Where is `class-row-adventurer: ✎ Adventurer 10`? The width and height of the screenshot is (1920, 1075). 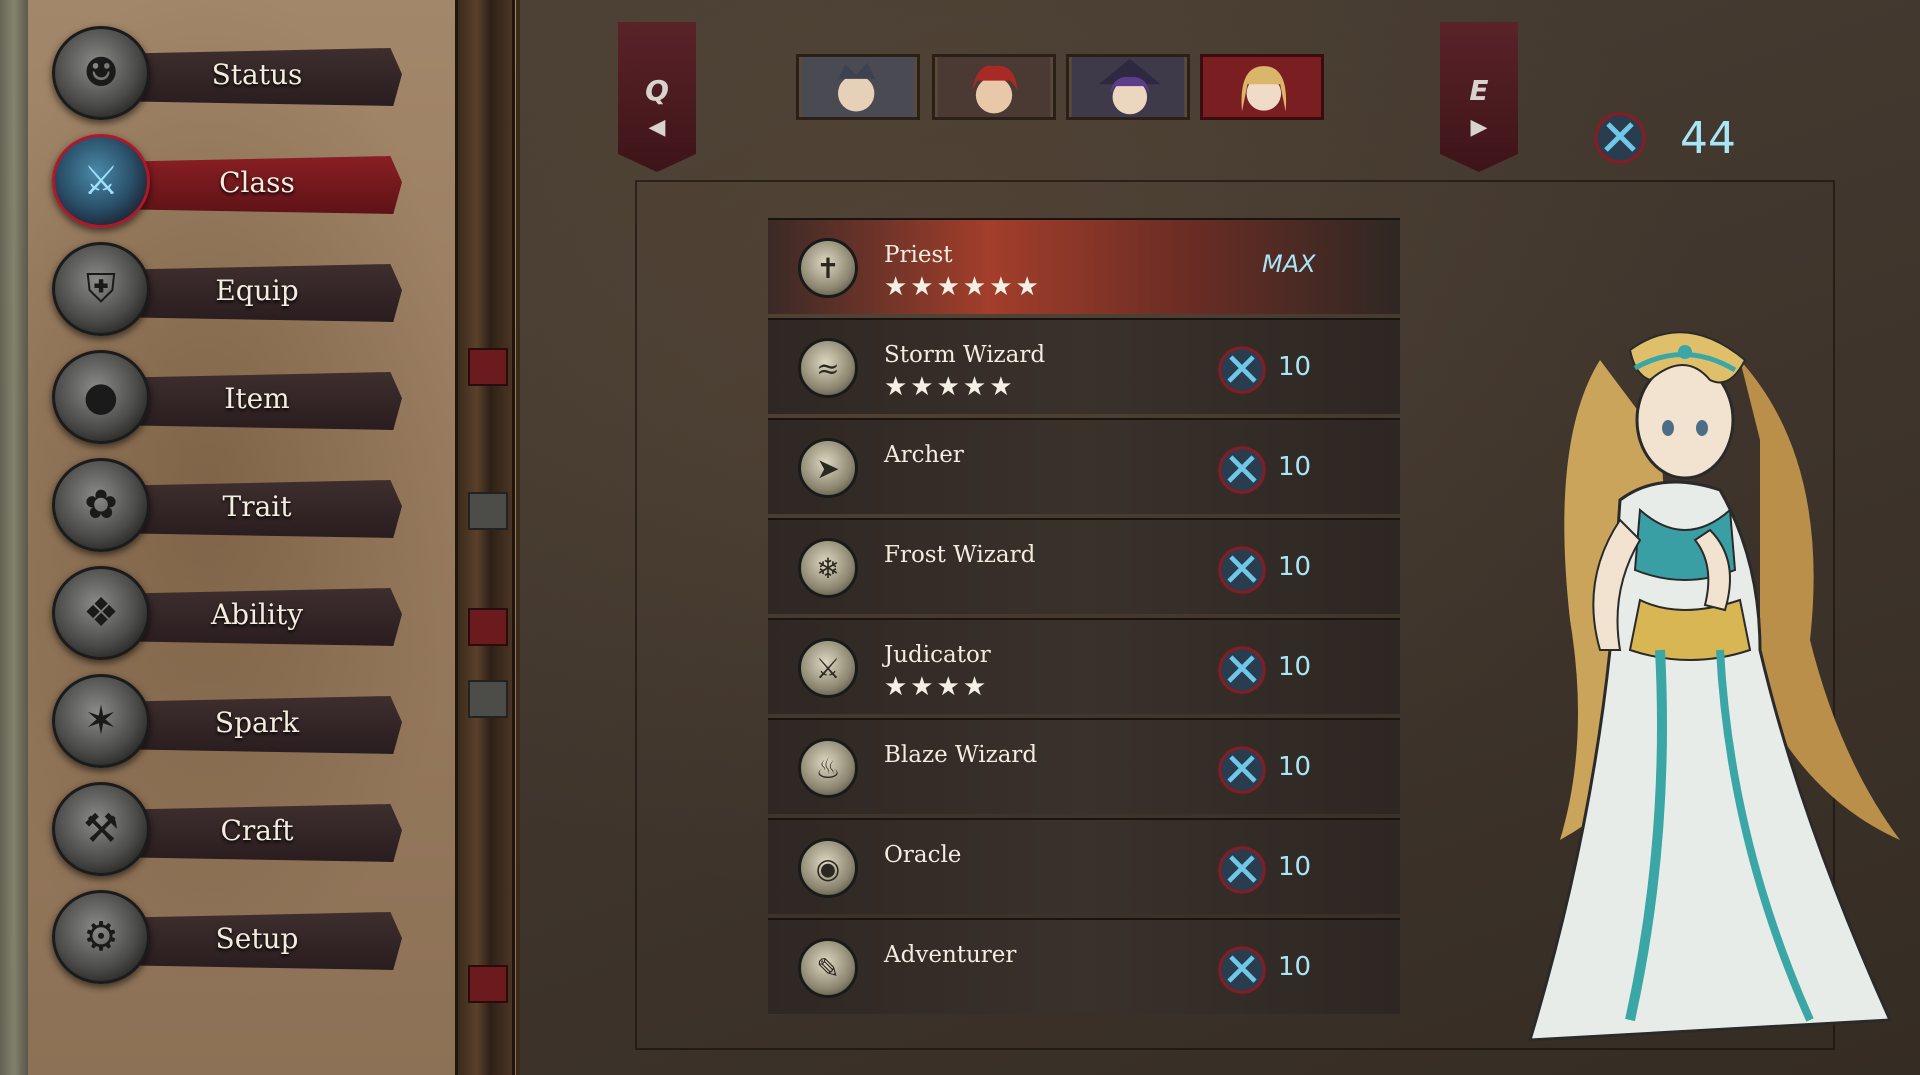
class-row-adventurer: ✎ Adventurer 10 is located at coordinates (1084, 966).